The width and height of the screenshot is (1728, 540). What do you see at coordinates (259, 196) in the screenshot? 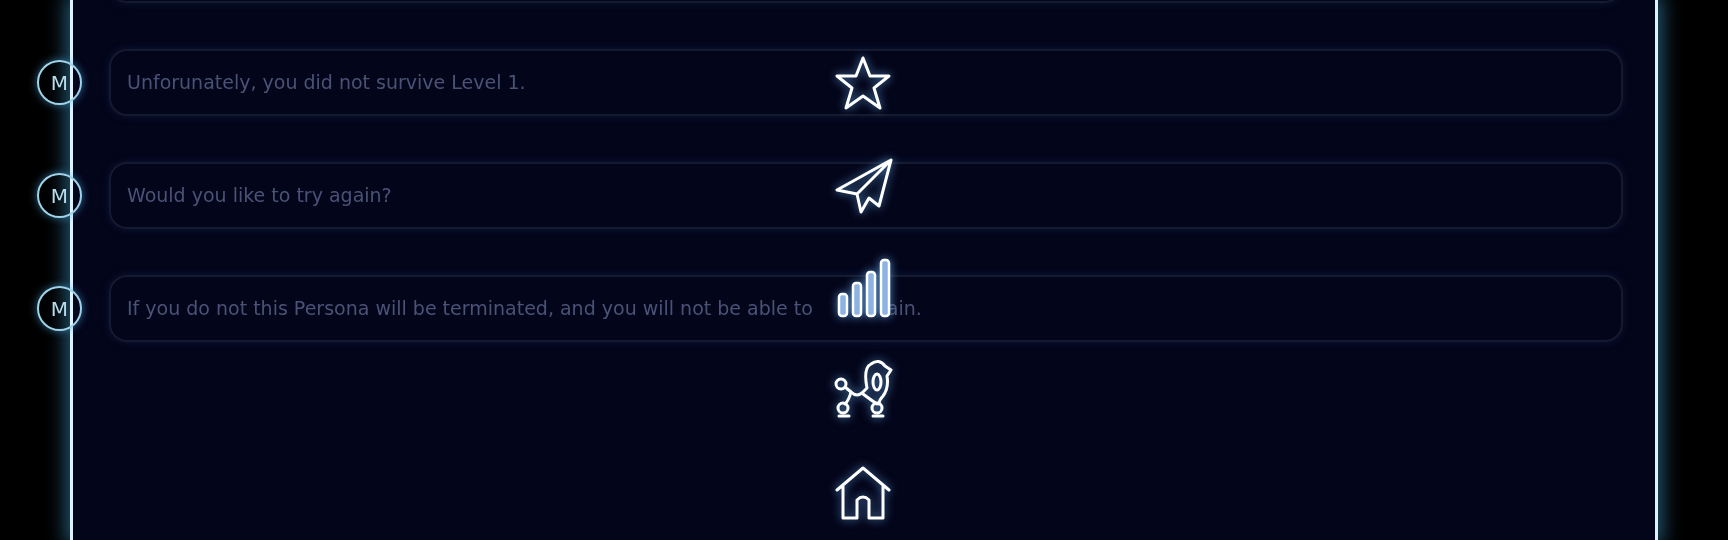
I see `message-text: Would you like to try again?` at bounding box center [259, 196].